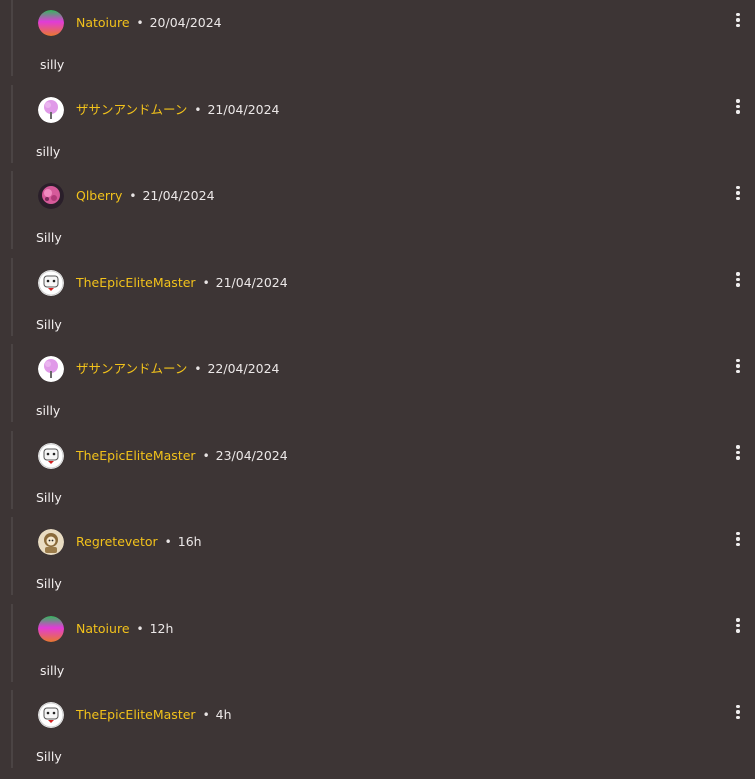 This screenshot has width=755, height=779. I want to click on username-link: Qlberry, so click(99, 195).